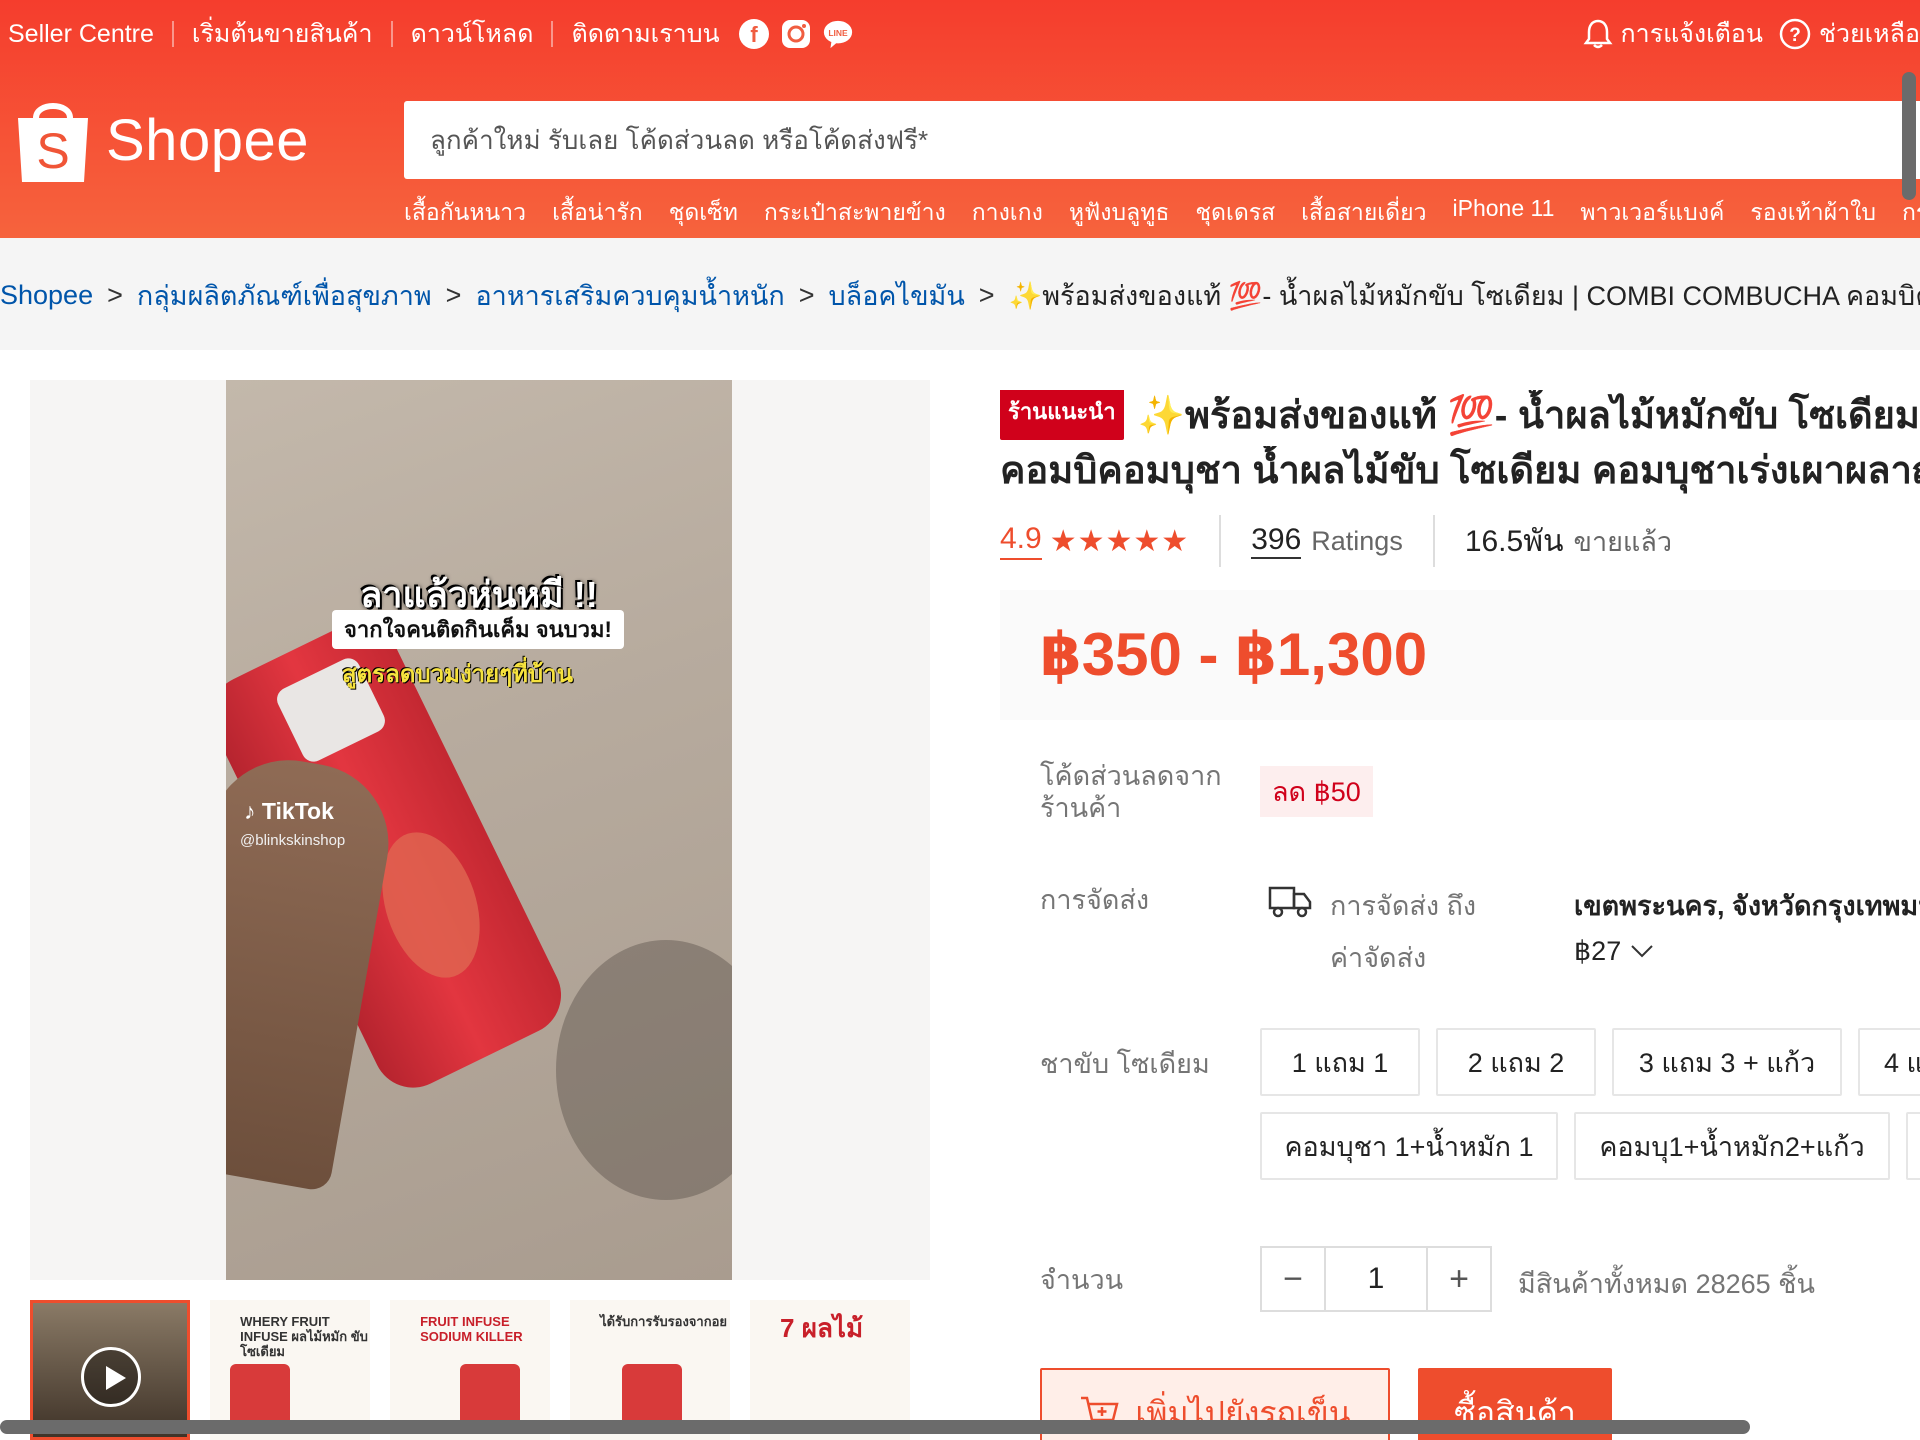 Image resolution: width=1920 pixels, height=1440 pixels. I want to click on breadcrumb-link: บล็อคไขมัน, so click(897, 295).